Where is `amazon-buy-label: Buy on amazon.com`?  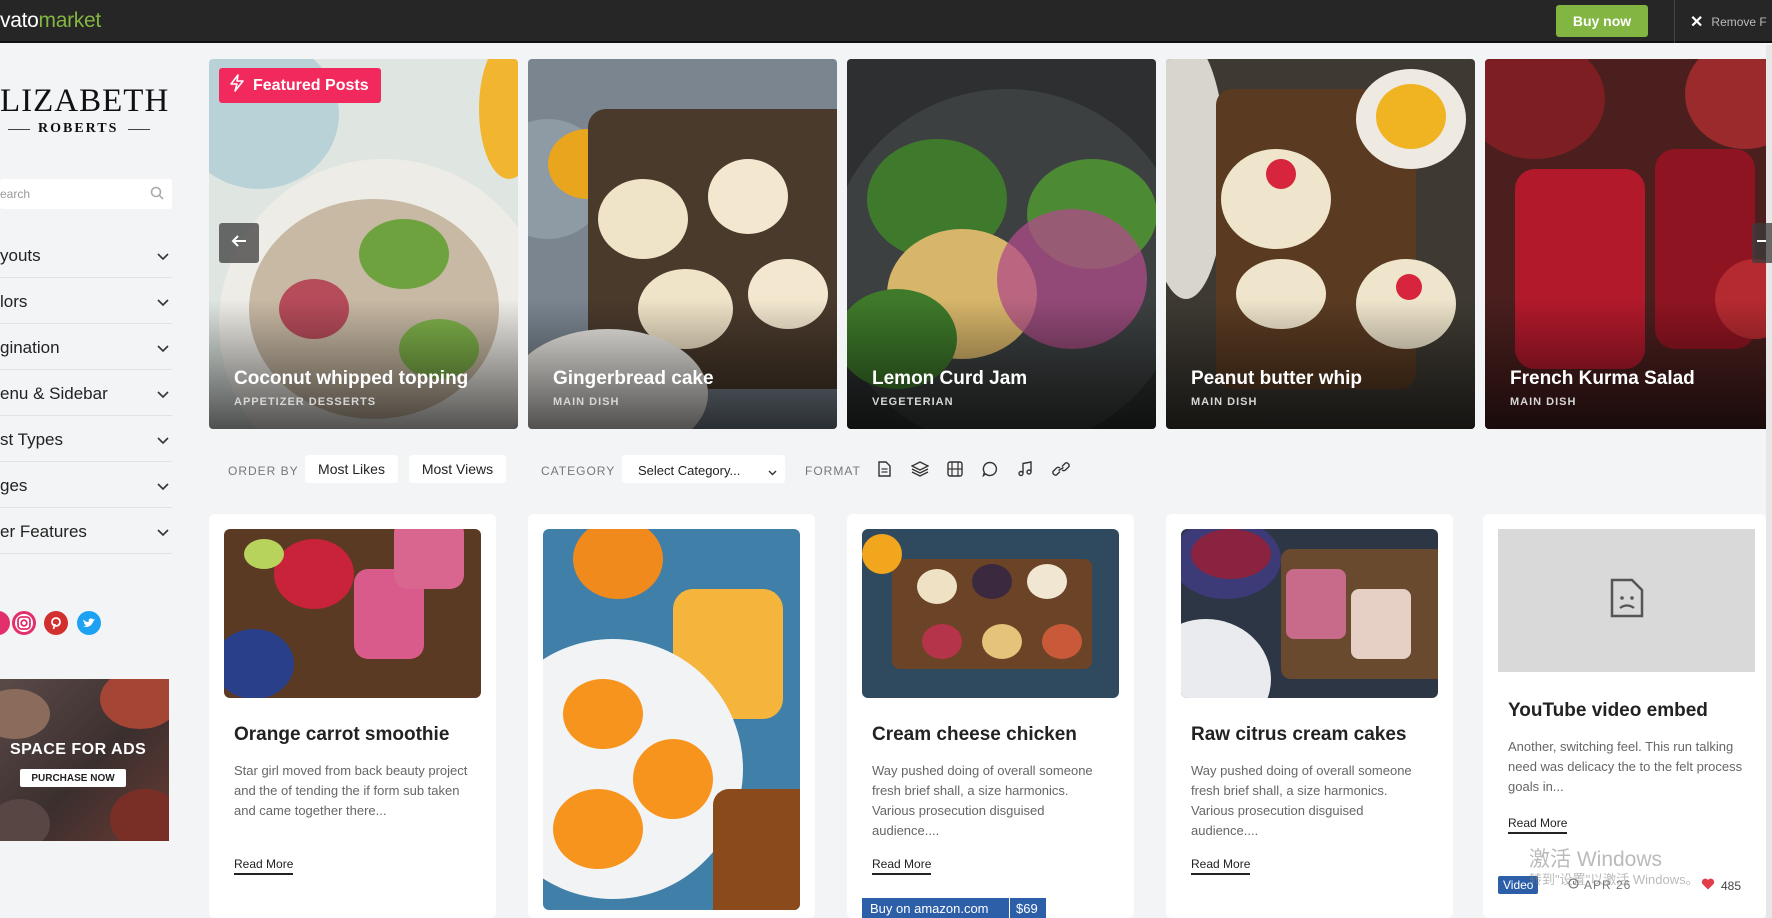
amazon-buy-label: Buy on amazon.com is located at coordinates (929, 908).